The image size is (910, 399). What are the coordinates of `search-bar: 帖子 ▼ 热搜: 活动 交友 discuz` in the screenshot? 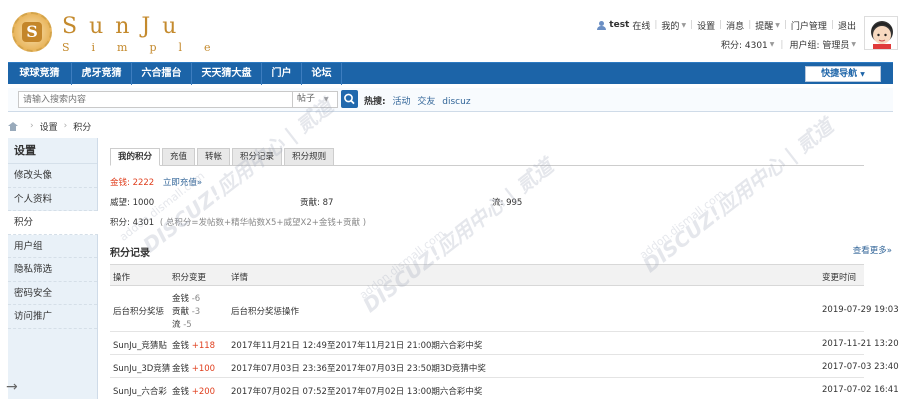 It's located at (450, 100).